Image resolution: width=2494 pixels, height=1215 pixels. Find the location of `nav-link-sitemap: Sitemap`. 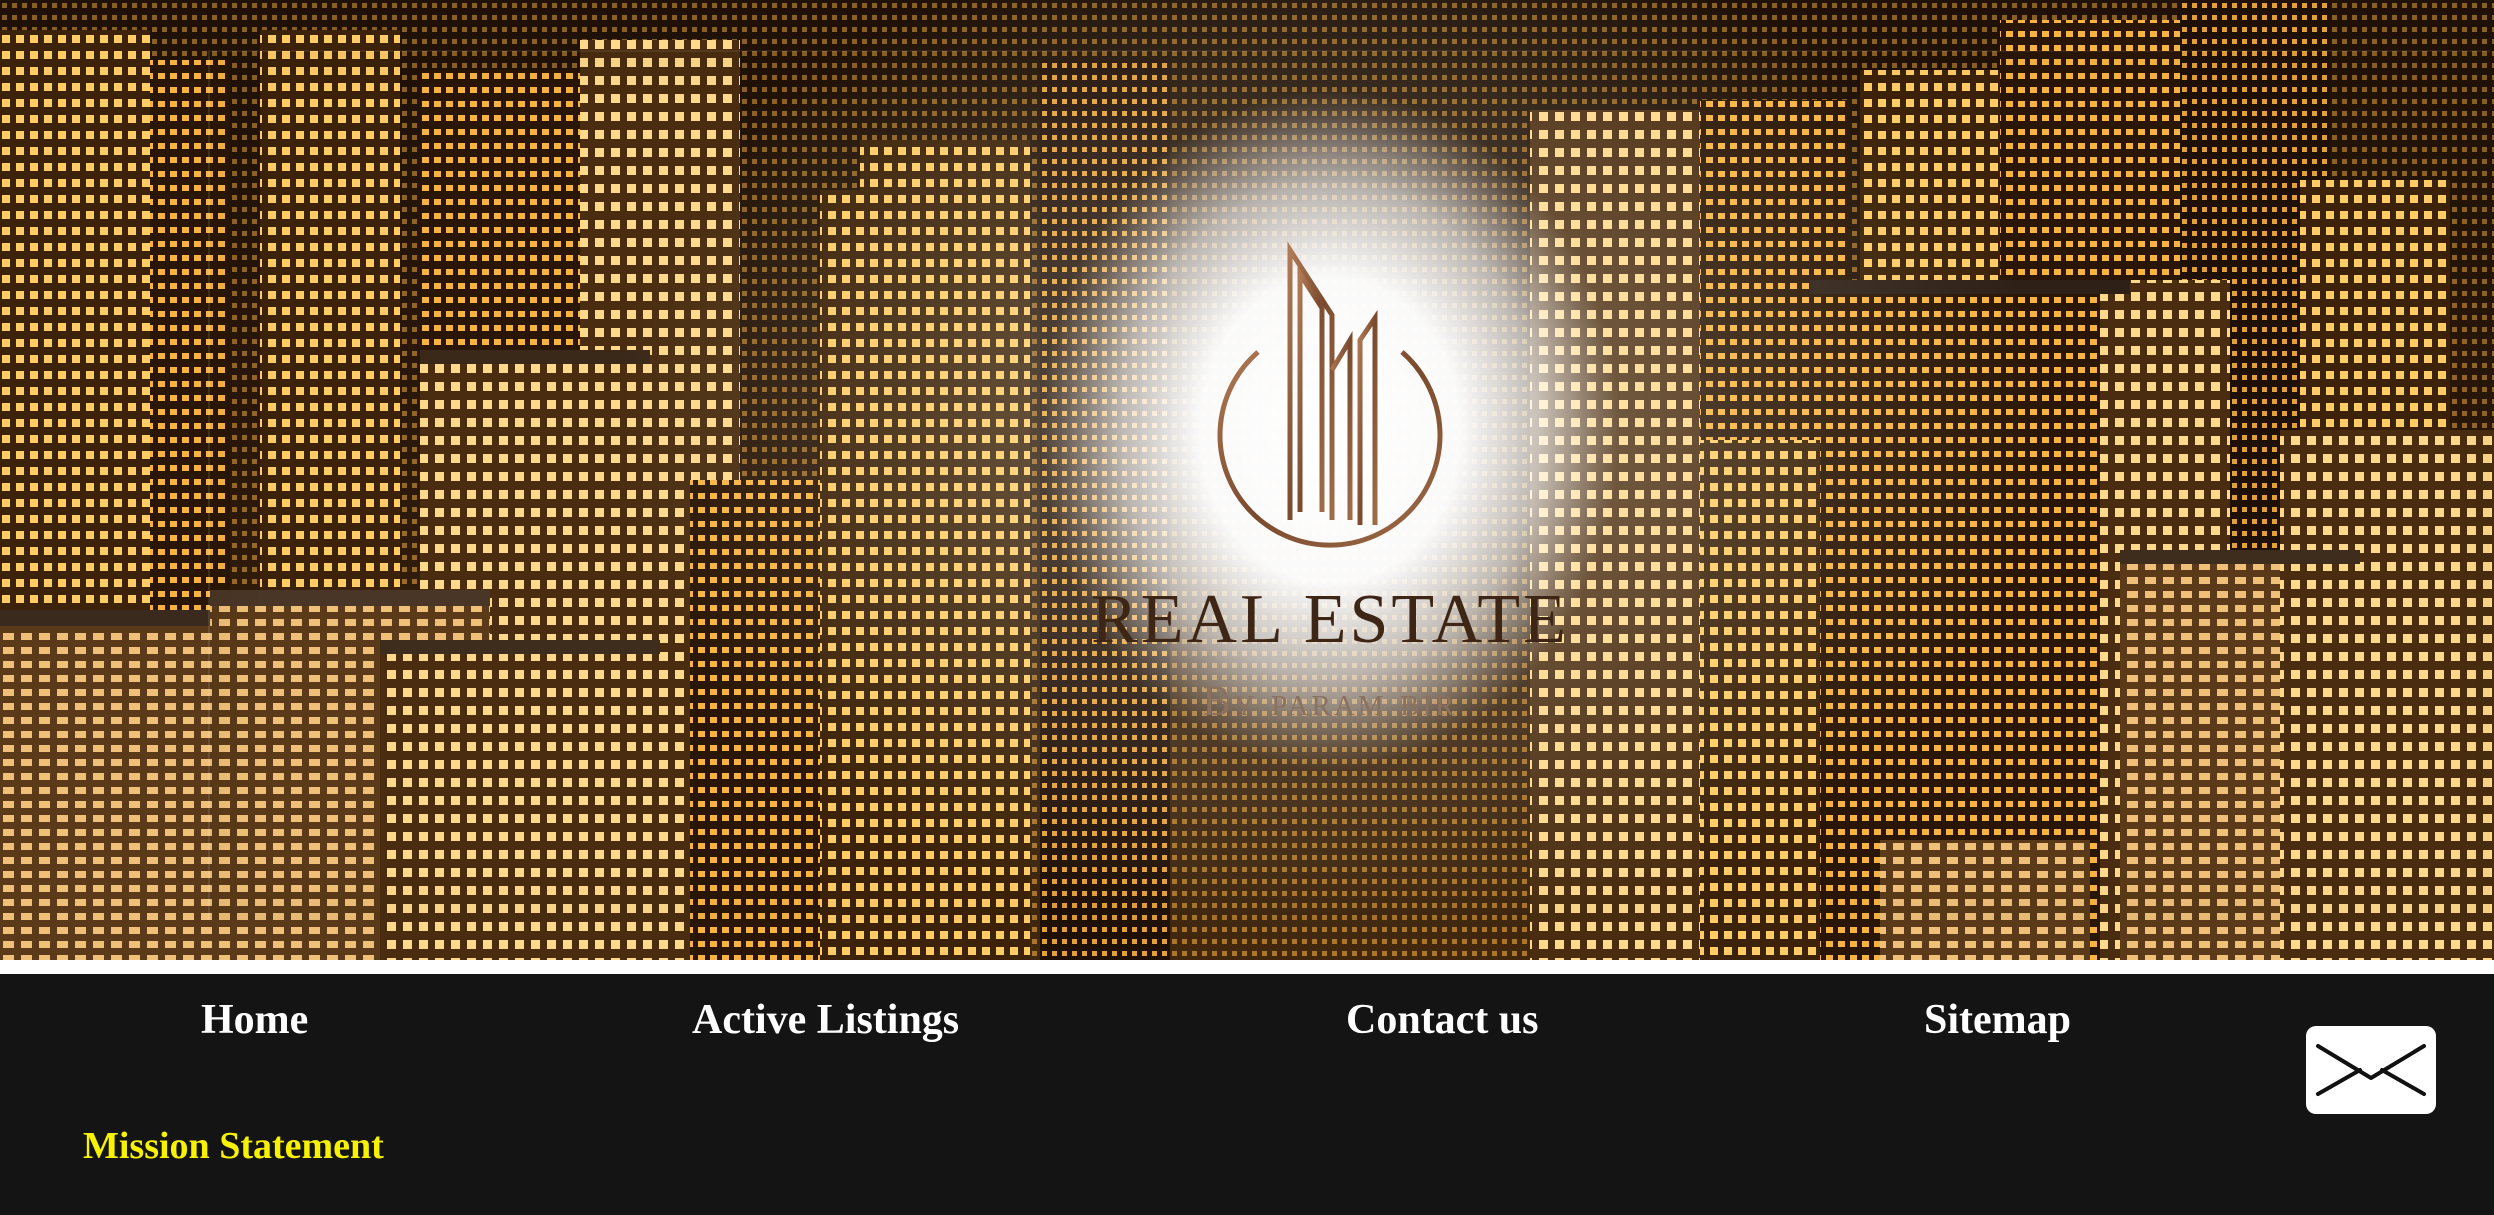

nav-link-sitemap: Sitemap is located at coordinates (1997, 1020).